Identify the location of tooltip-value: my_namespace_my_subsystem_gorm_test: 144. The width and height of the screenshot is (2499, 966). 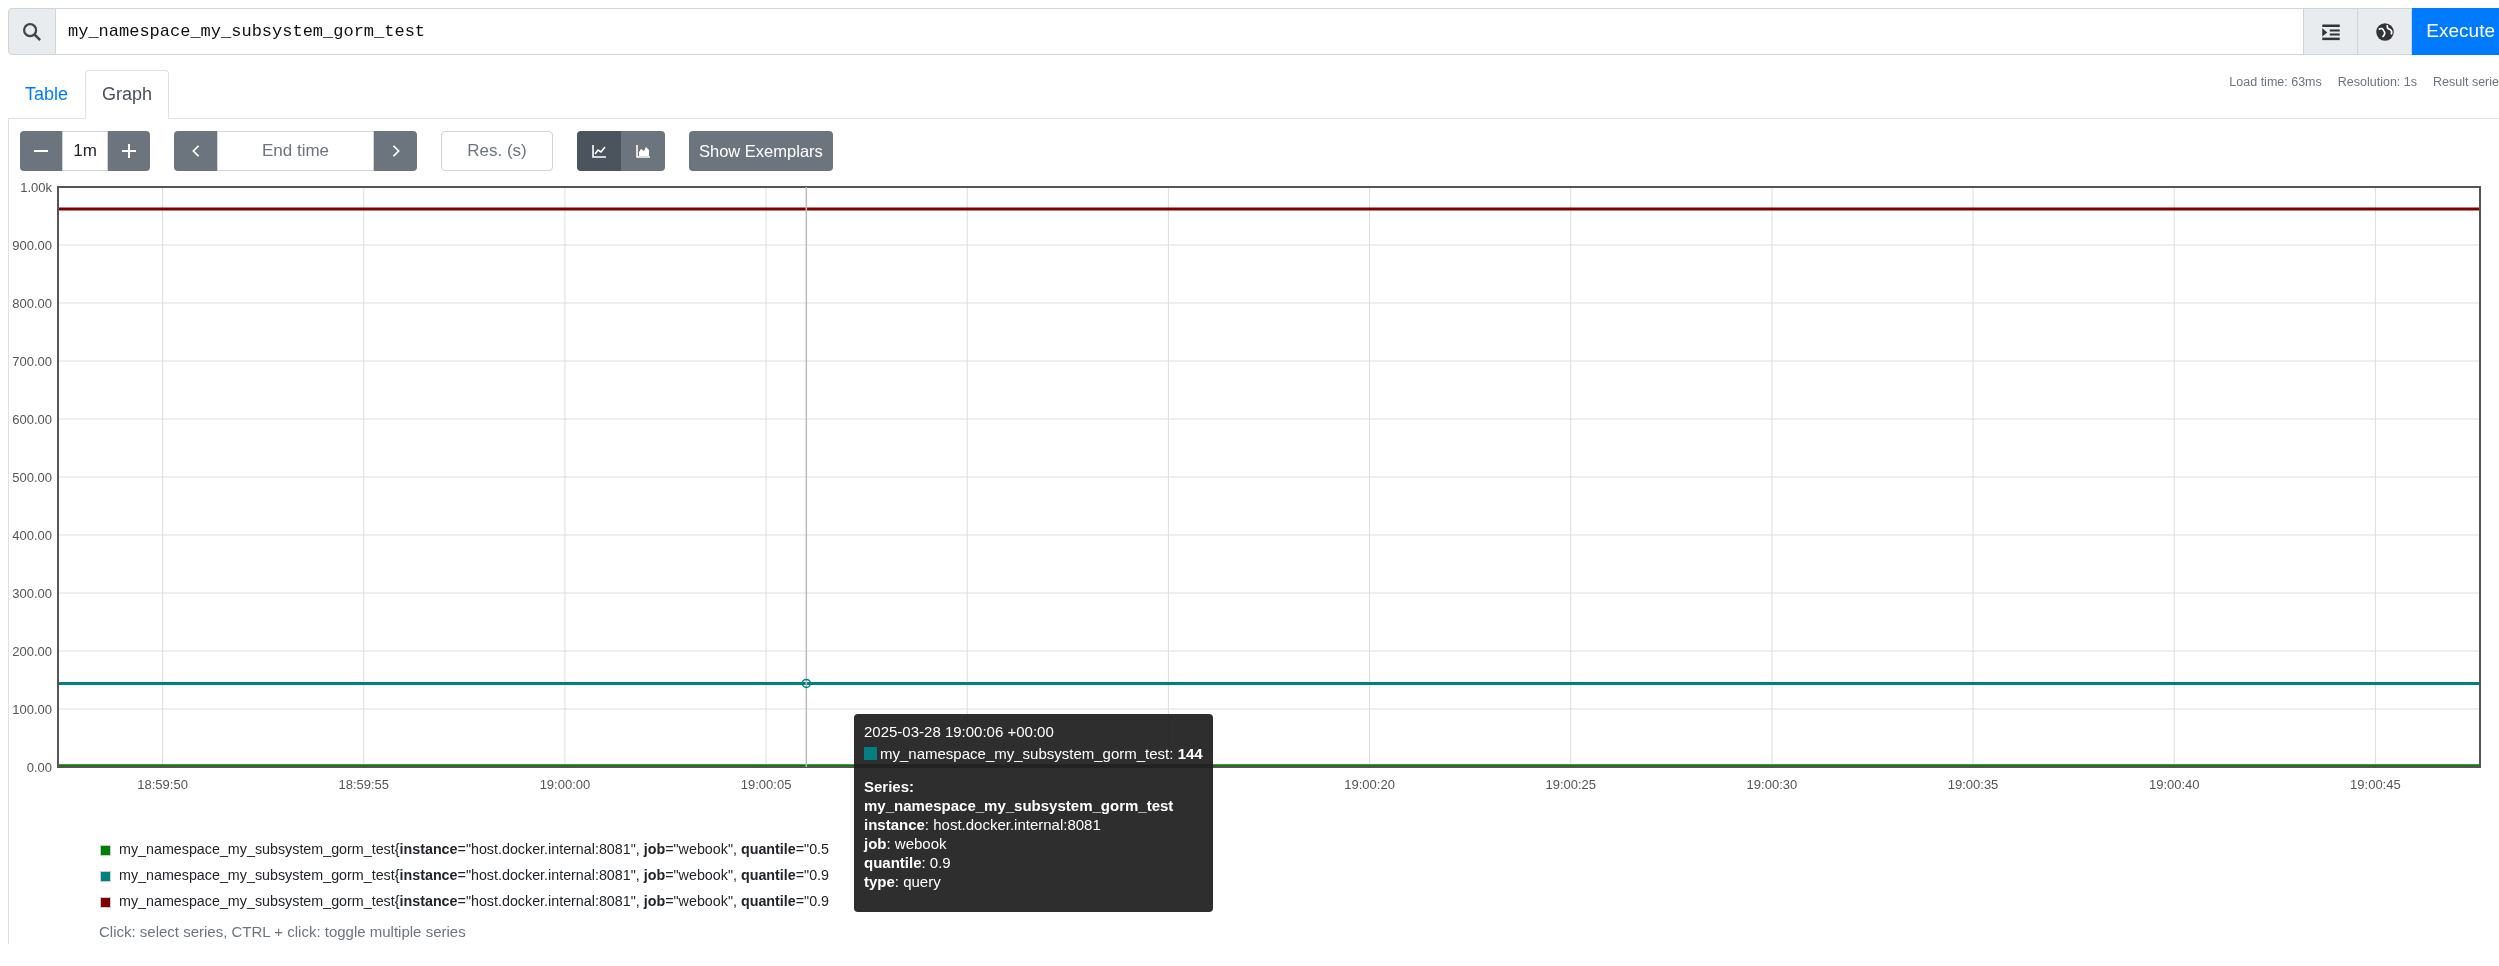
(1041, 753).